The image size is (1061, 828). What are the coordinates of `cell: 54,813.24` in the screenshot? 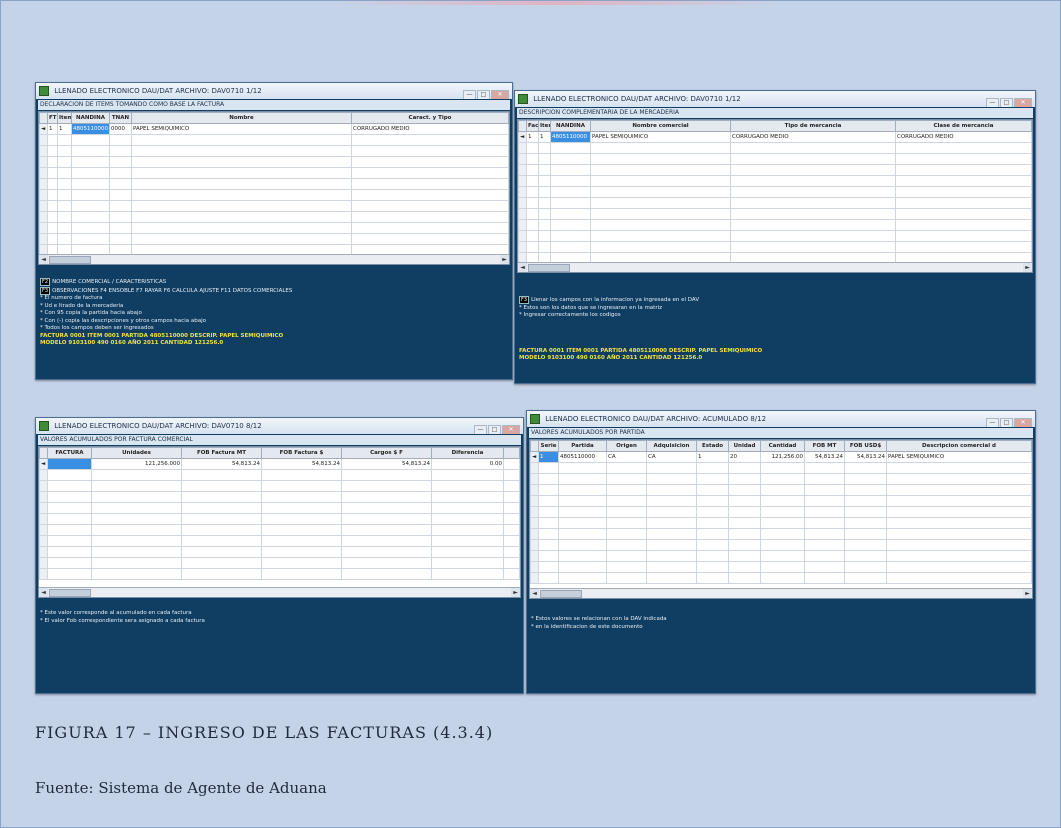 It's located at (301, 464).